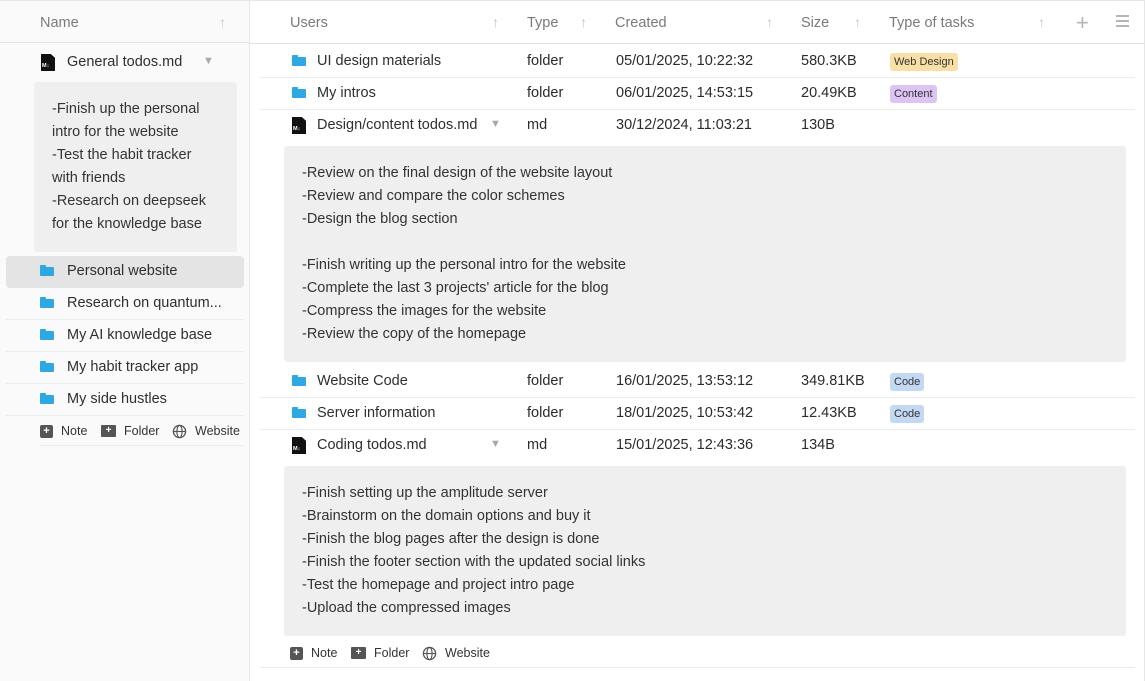  What do you see at coordinates (641, 23) in the screenshot?
I see `created-column-header: Created` at bounding box center [641, 23].